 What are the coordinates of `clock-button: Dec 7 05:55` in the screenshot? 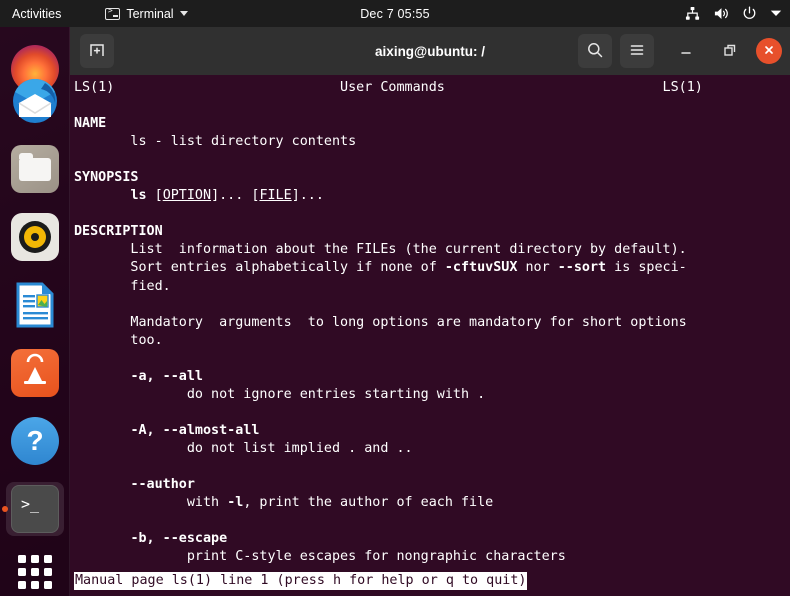 It's located at (395, 14).